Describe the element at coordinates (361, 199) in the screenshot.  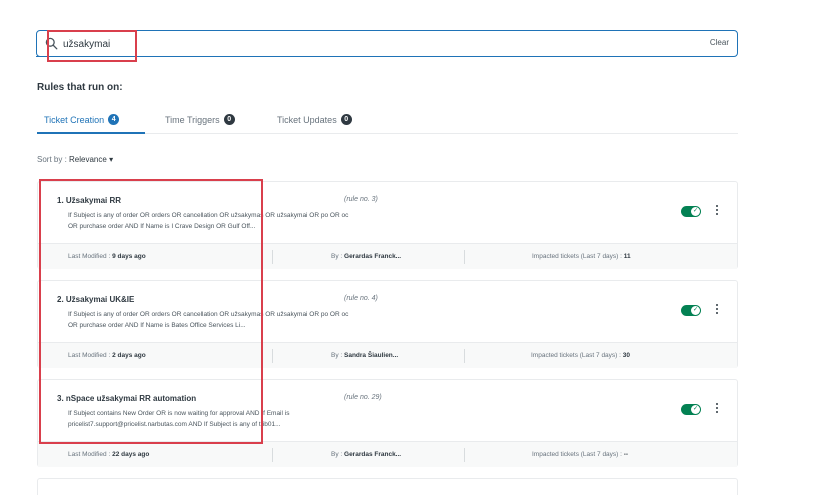
I see `rule-number: (rule no. 3)` at that location.